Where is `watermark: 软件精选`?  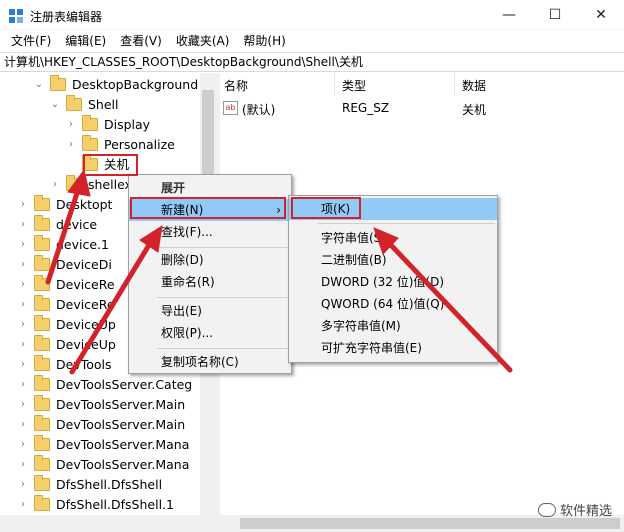 watermark: 软件精选 is located at coordinates (574, 509).